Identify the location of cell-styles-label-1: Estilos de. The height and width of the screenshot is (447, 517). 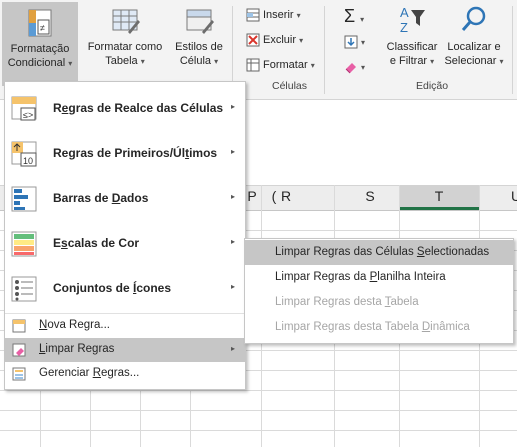
(199, 47).